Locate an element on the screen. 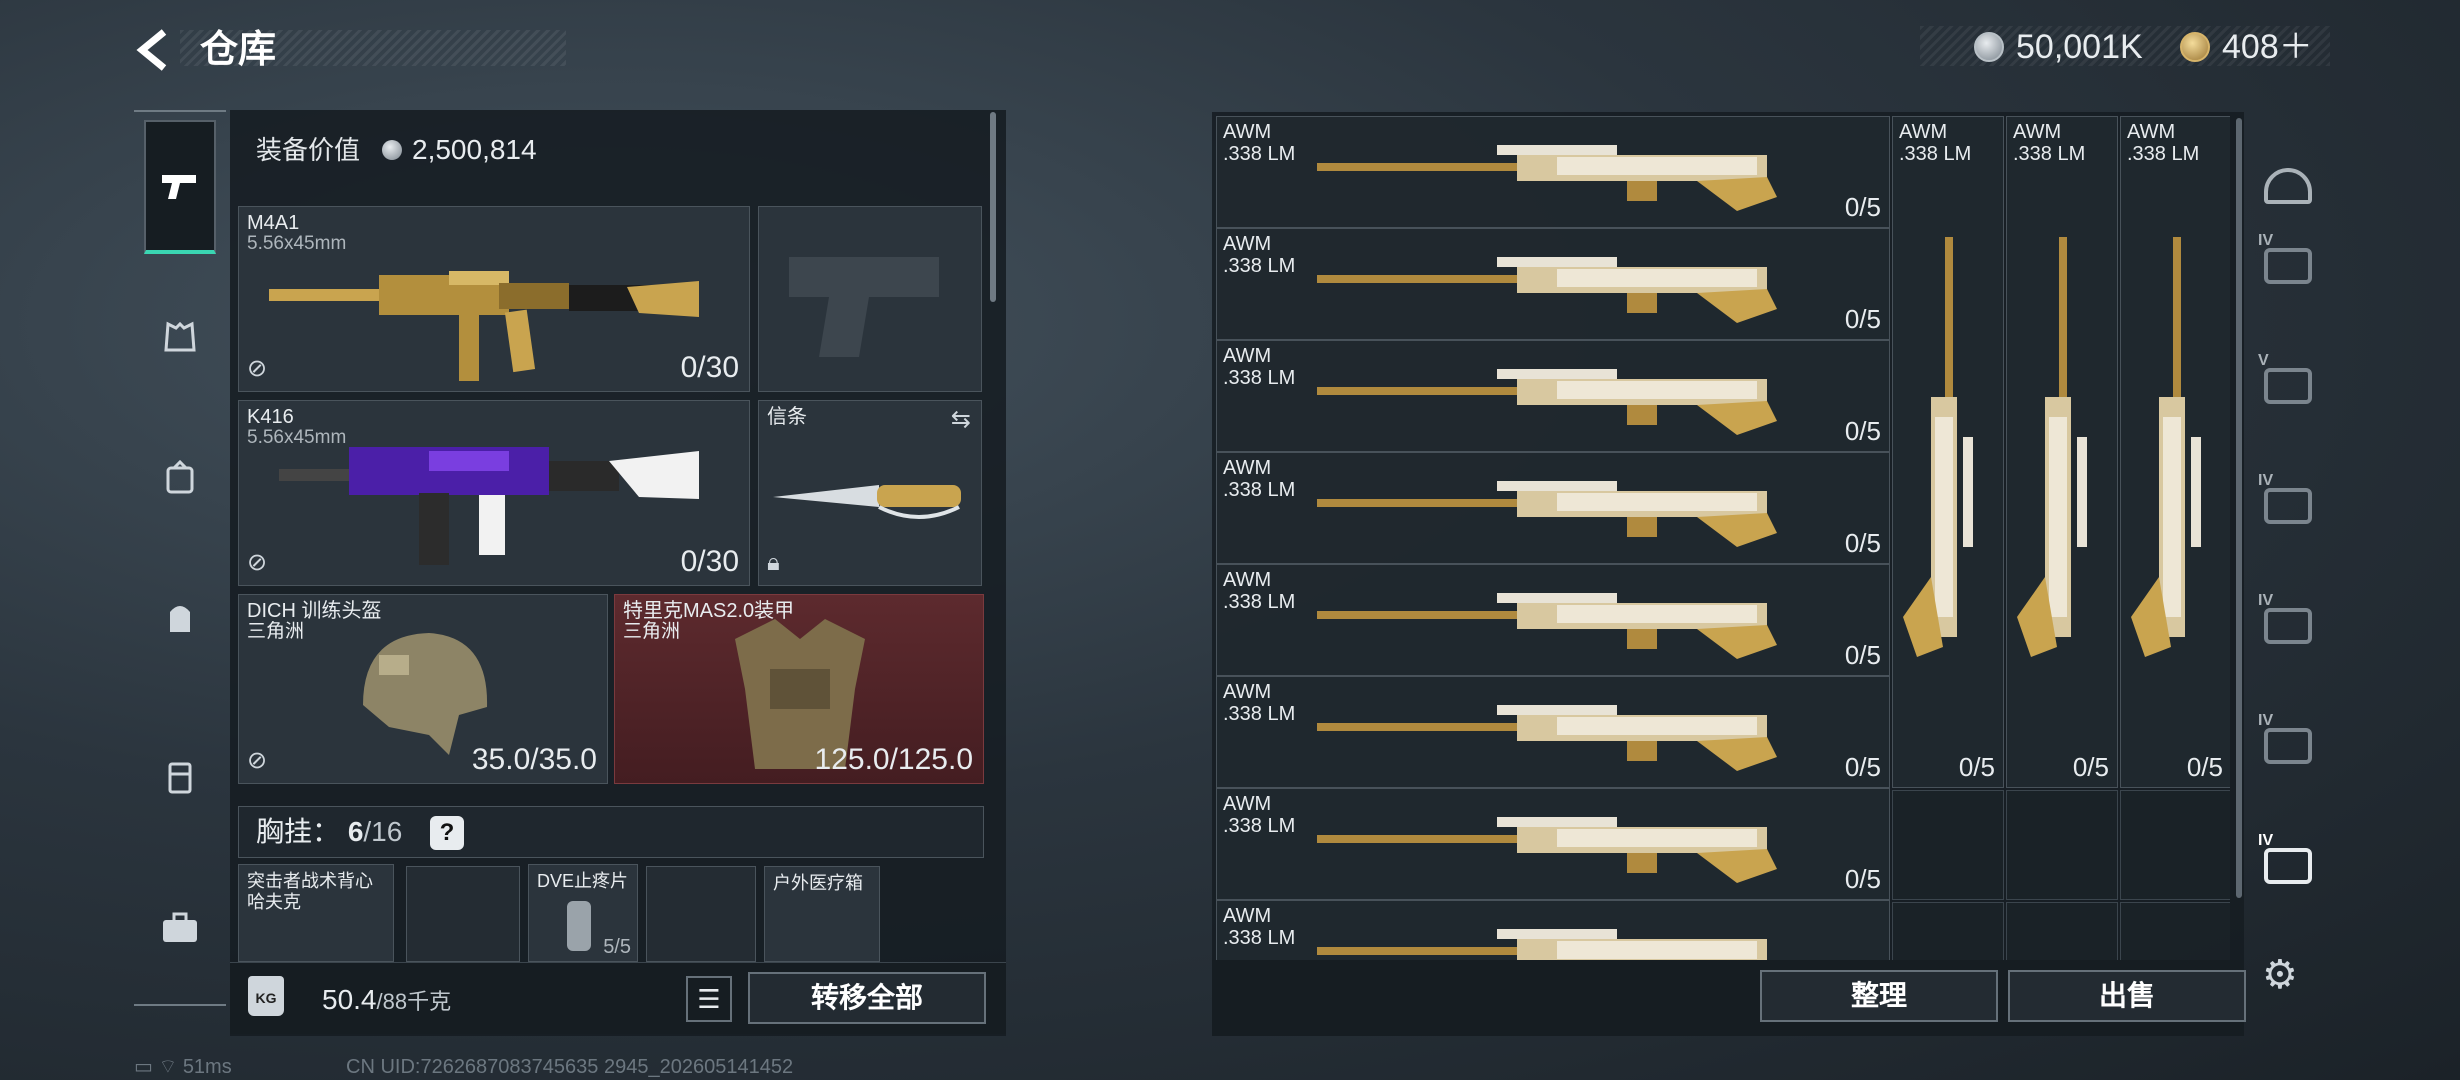 This screenshot has width=2460, height=1080. stash-tab-active: IV is located at coordinates (2288, 862).